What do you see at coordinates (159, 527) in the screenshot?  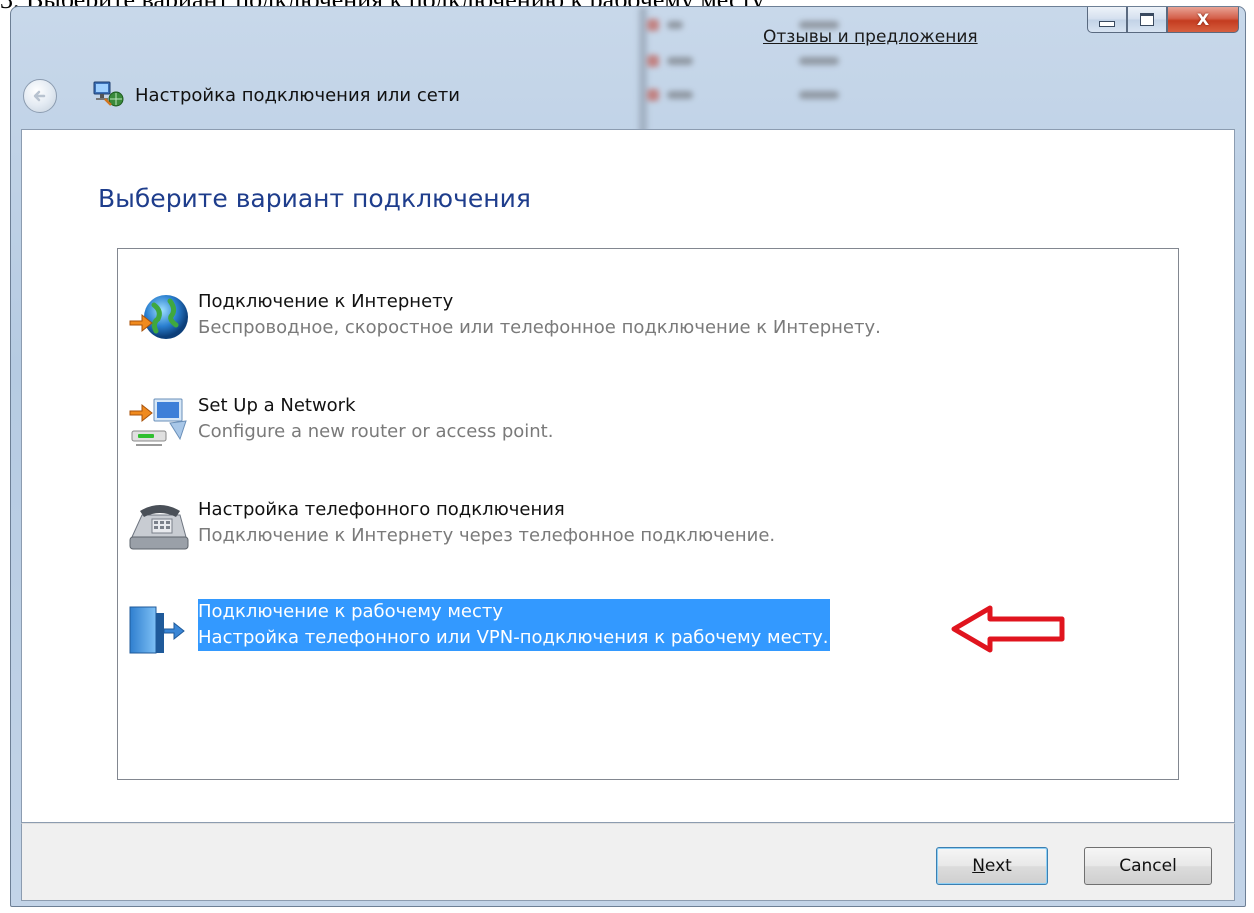 I see `telephone-modem-icon` at bounding box center [159, 527].